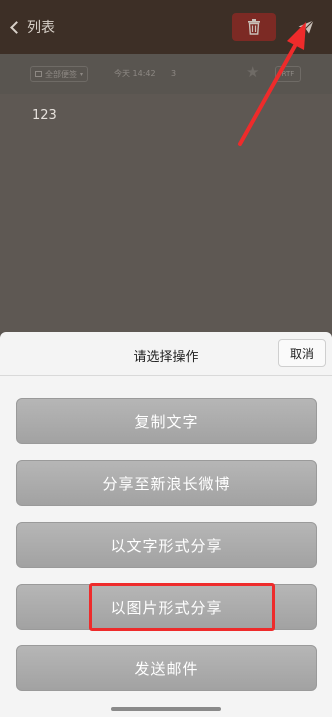  I want to click on sheet-divider, so click(166, 375).